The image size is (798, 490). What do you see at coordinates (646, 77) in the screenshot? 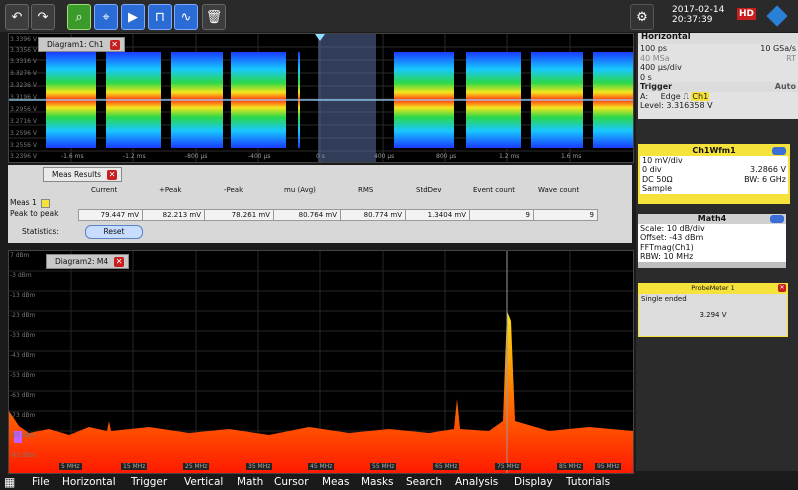
I see `time-offset: 0 s` at bounding box center [646, 77].